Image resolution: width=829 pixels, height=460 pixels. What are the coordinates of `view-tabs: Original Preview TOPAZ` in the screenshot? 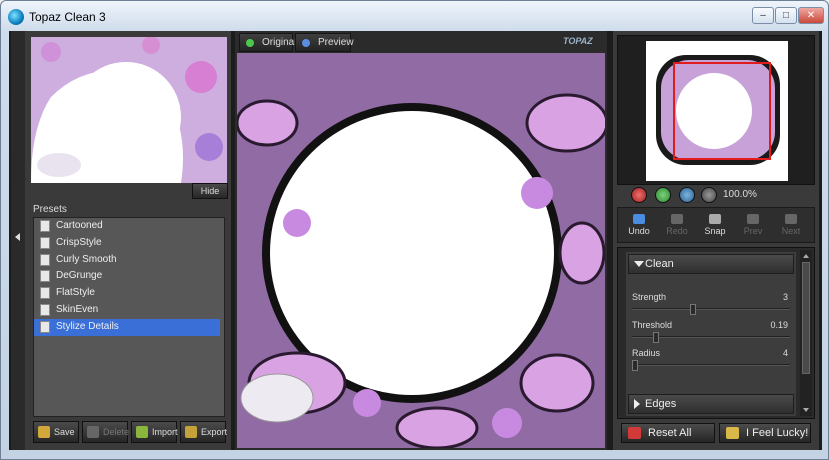 It's located at (421, 42).